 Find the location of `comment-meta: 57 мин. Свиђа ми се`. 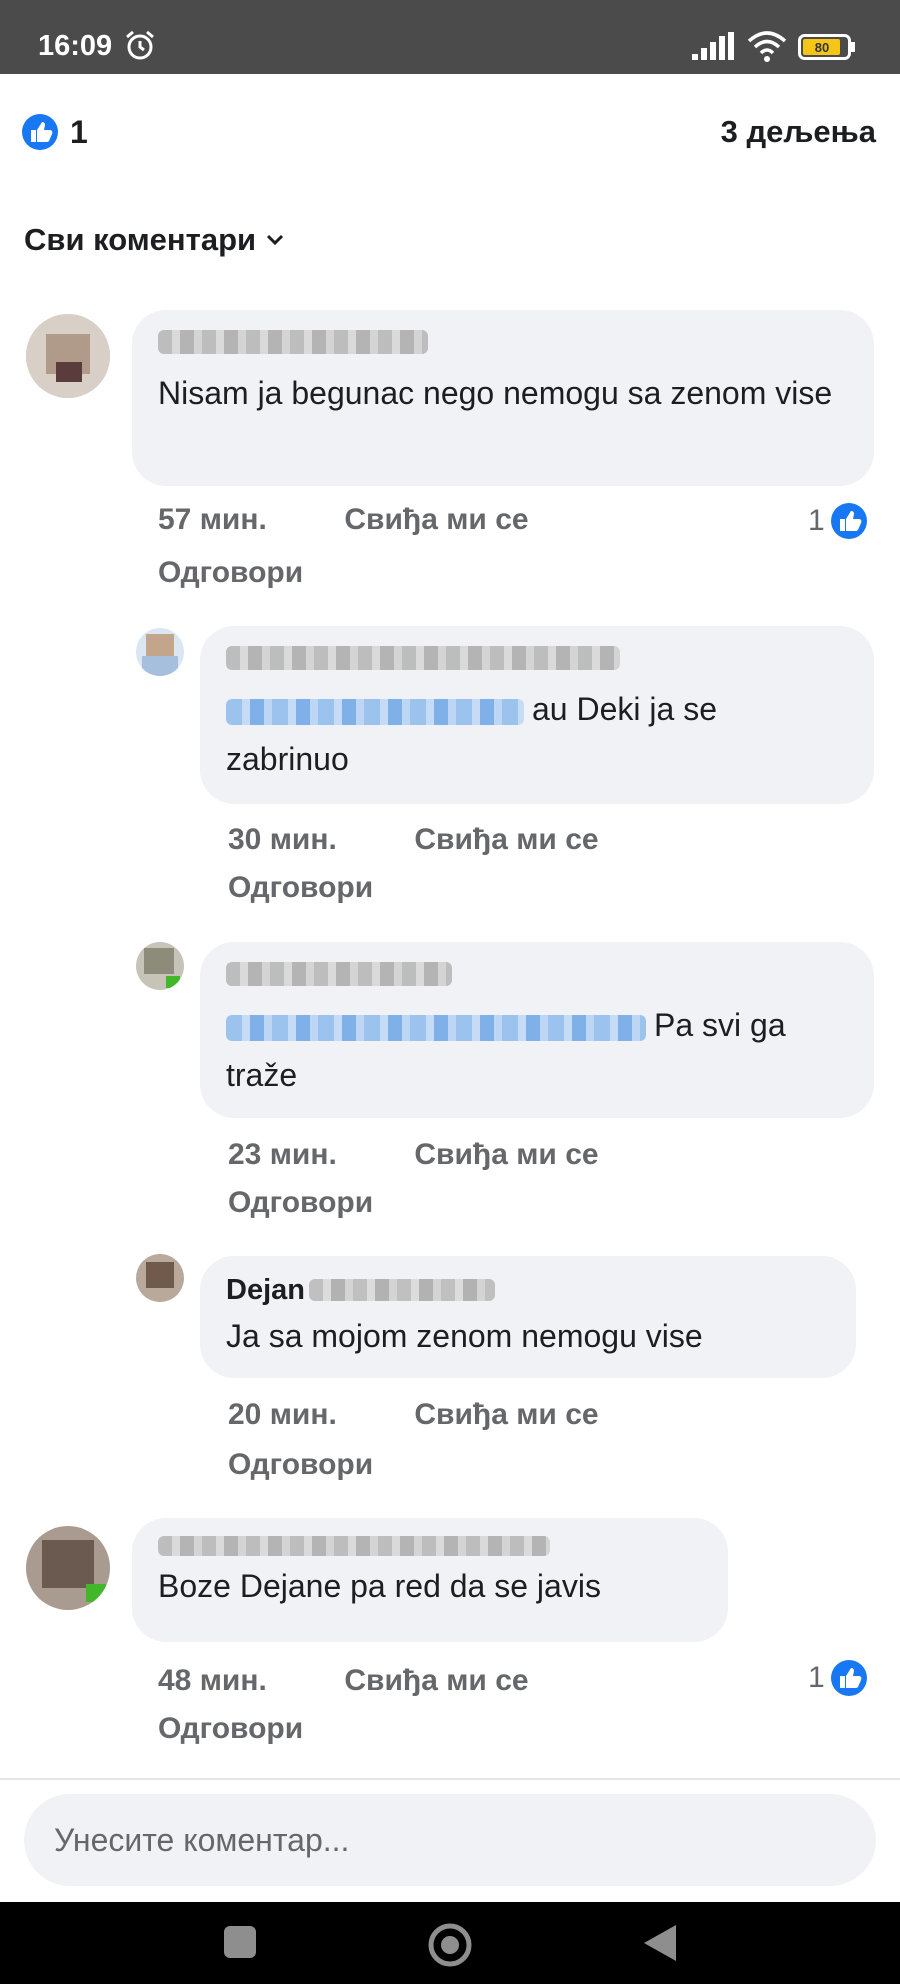

comment-meta: 57 мин. Свиђа ми се is located at coordinates (343, 520).